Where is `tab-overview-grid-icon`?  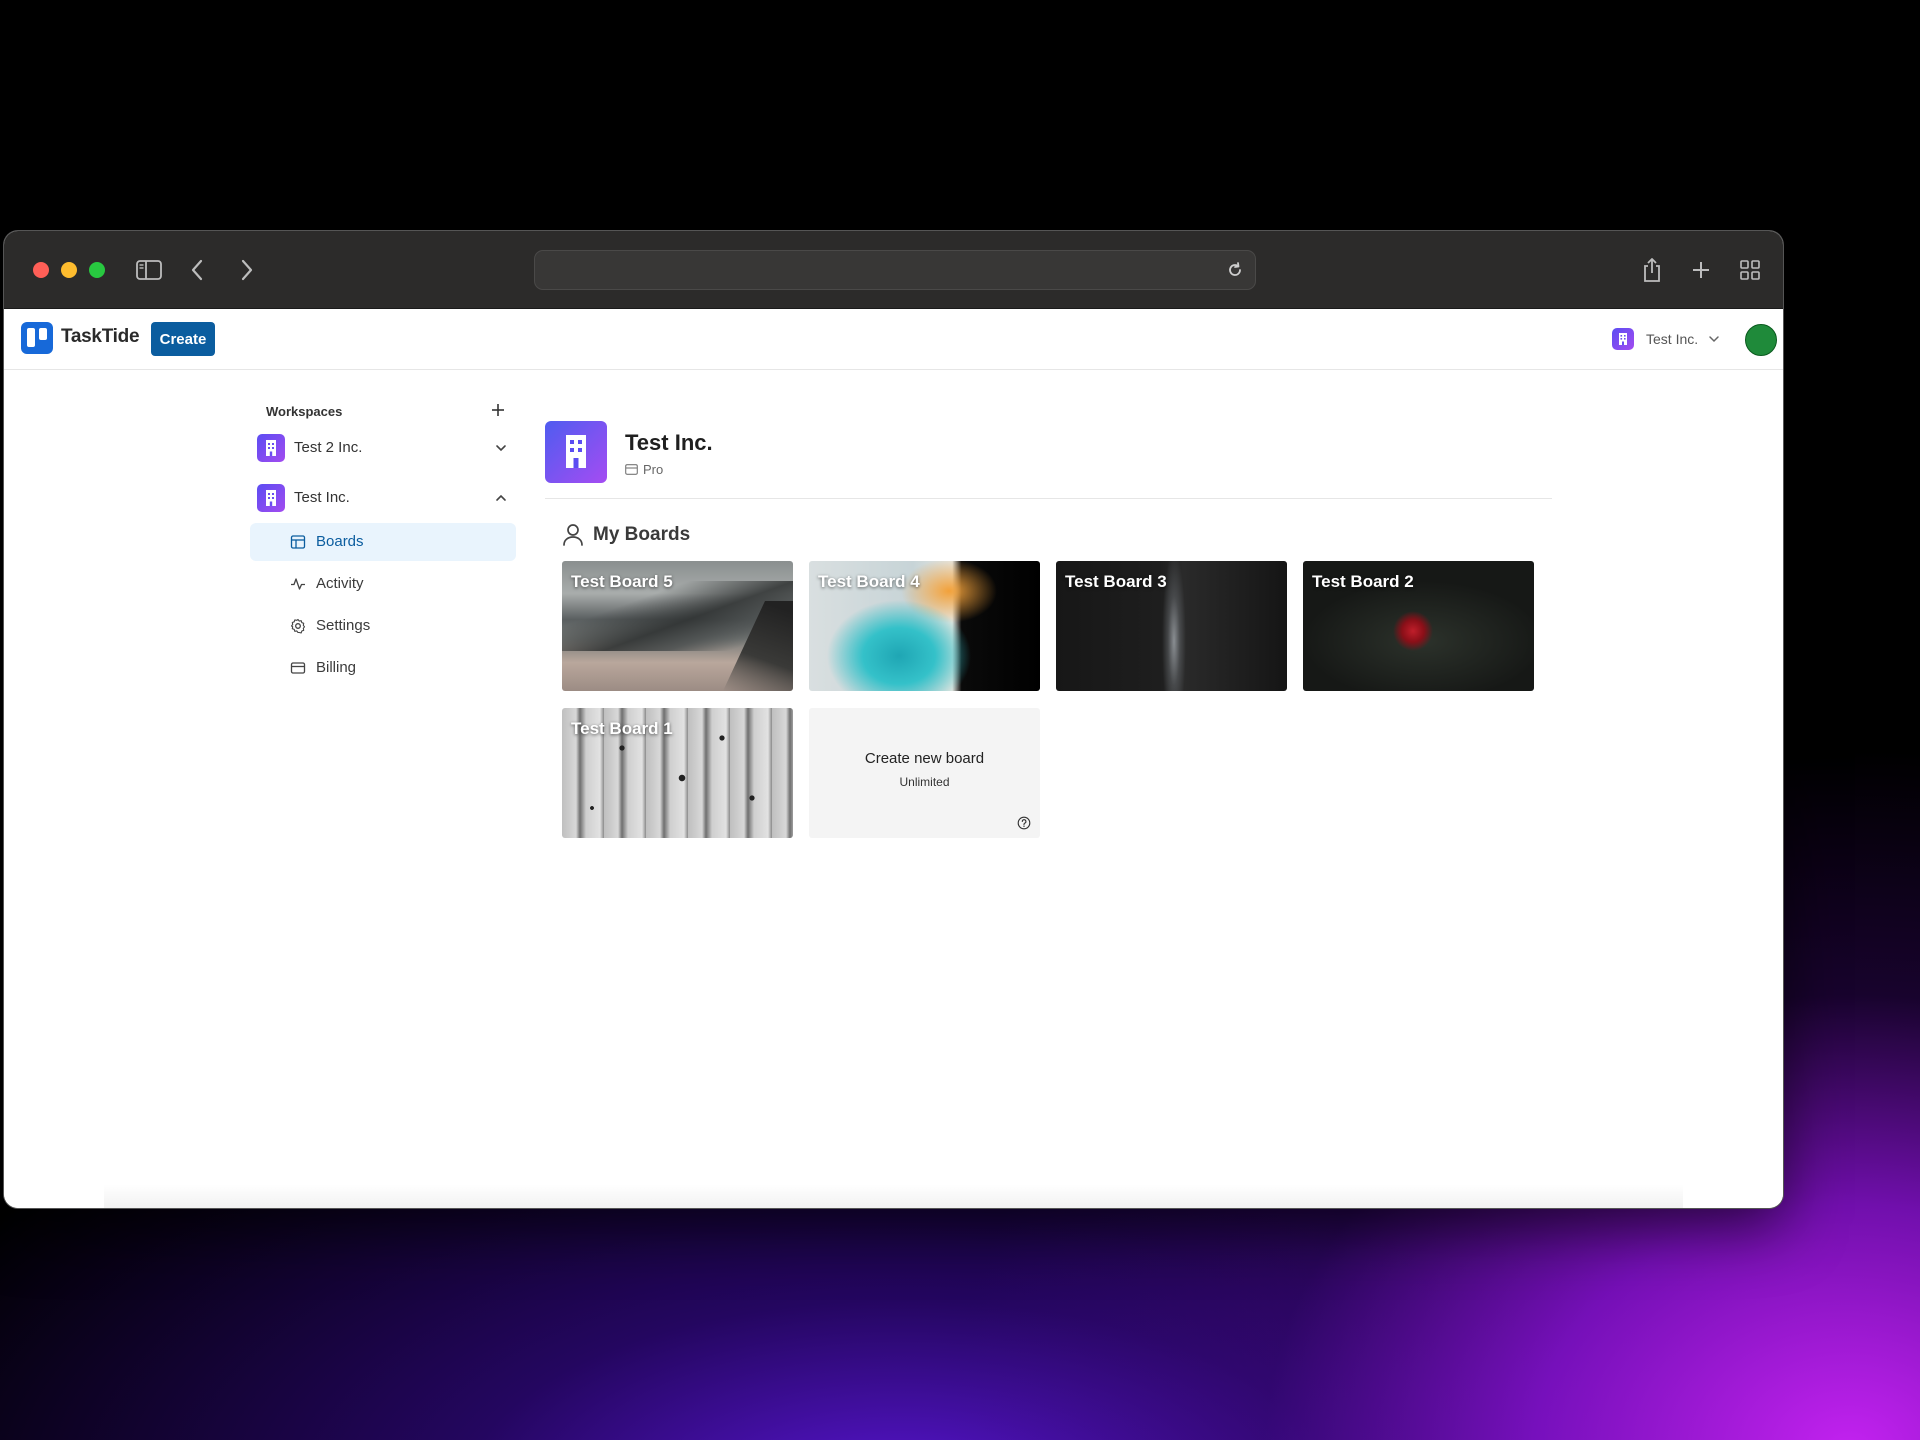
tab-overview-grid-icon is located at coordinates (1750, 270).